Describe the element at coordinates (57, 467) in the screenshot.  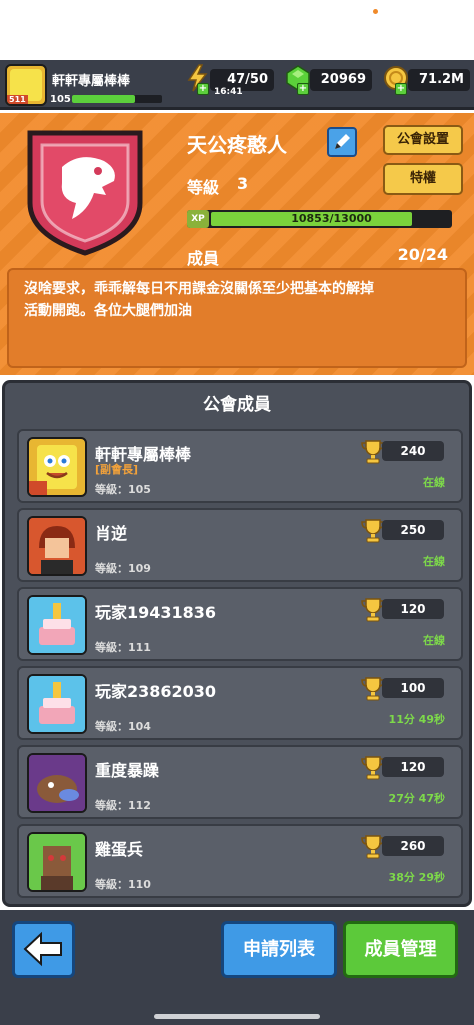
I see `sponge-avatar-icon` at that location.